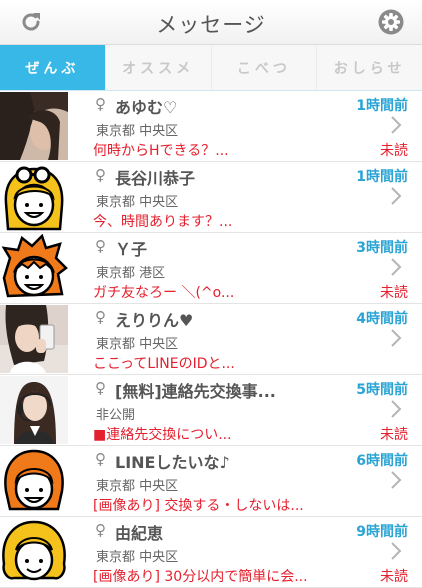  I want to click on sender-location: 東京都 港区, so click(131, 273).